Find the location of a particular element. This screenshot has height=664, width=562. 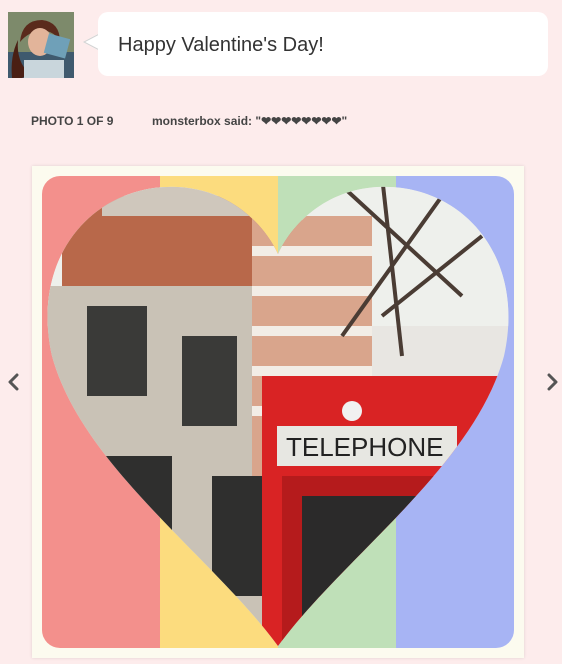

photo-counter: PHOTO 1 OF 9 is located at coordinates (72, 121).